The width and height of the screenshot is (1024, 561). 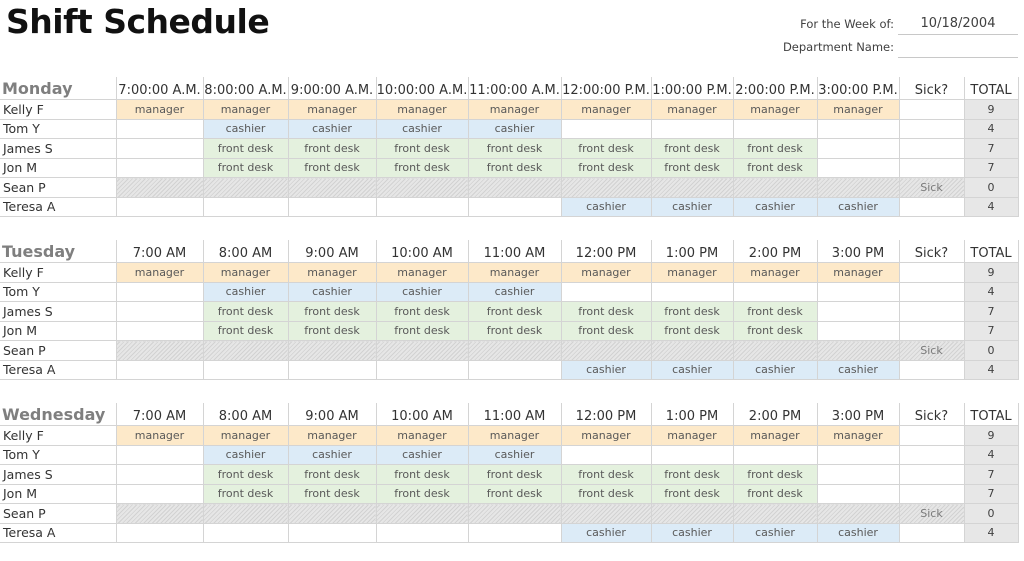 I want to click on employee-name: Kelly F, so click(x=58, y=109).